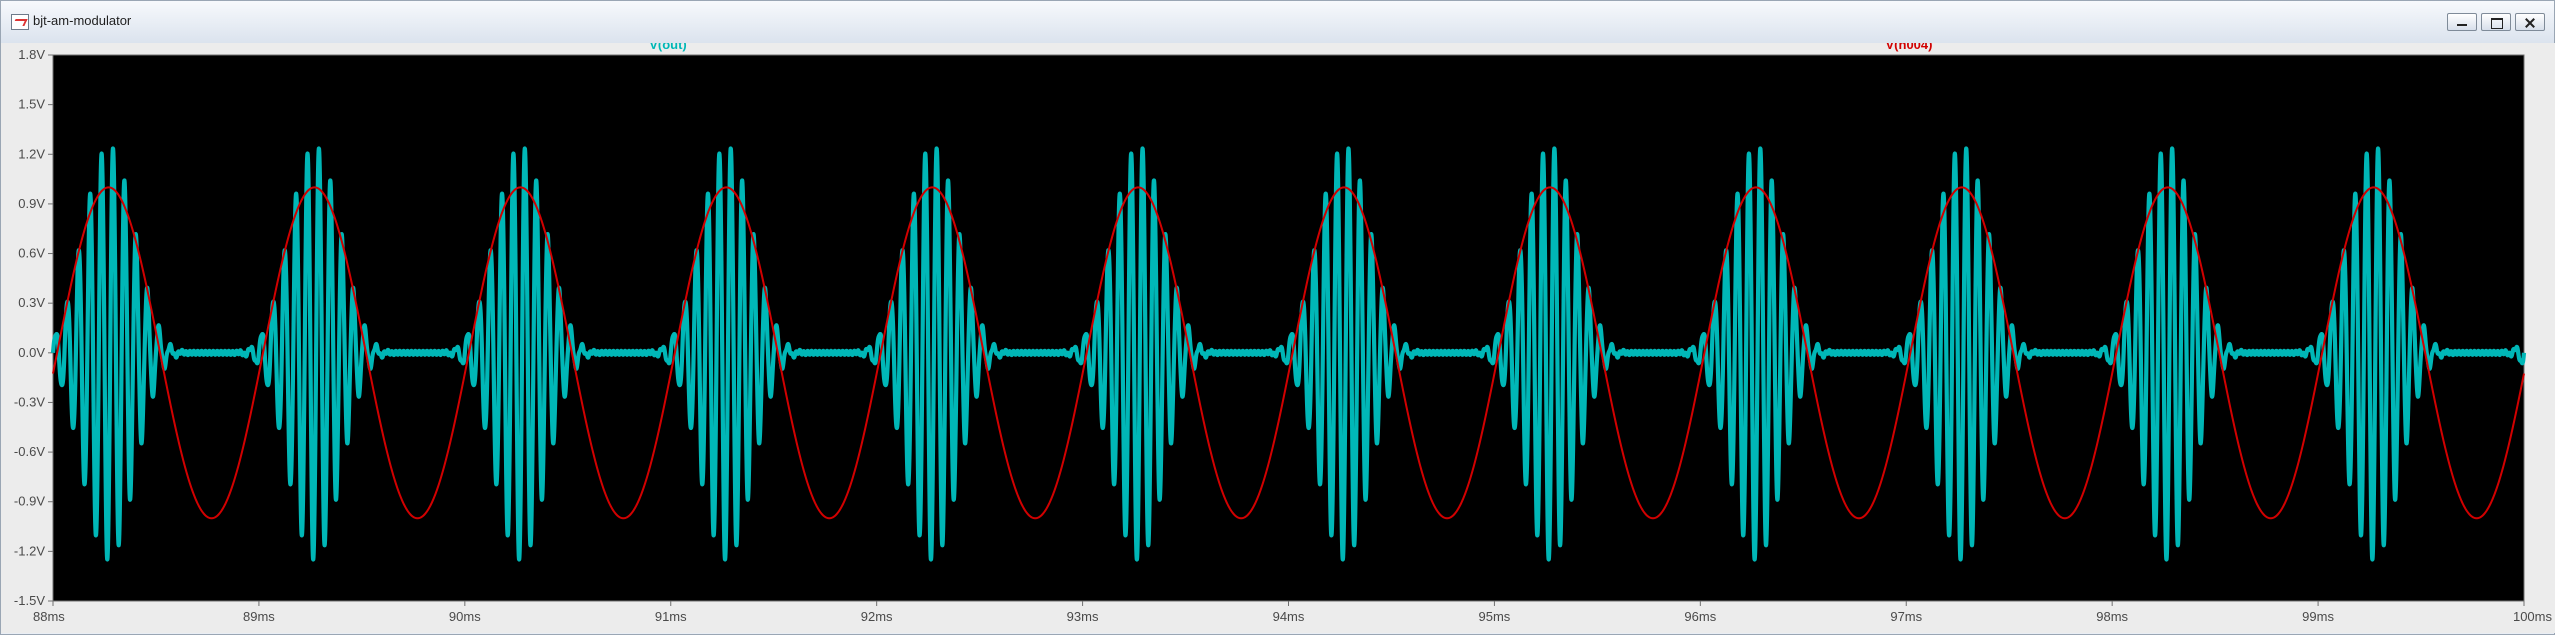 The image size is (2555, 635). What do you see at coordinates (29, 600) in the screenshot?
I see `y-tick-label: -1.5V` at bounding box center [29, 600].